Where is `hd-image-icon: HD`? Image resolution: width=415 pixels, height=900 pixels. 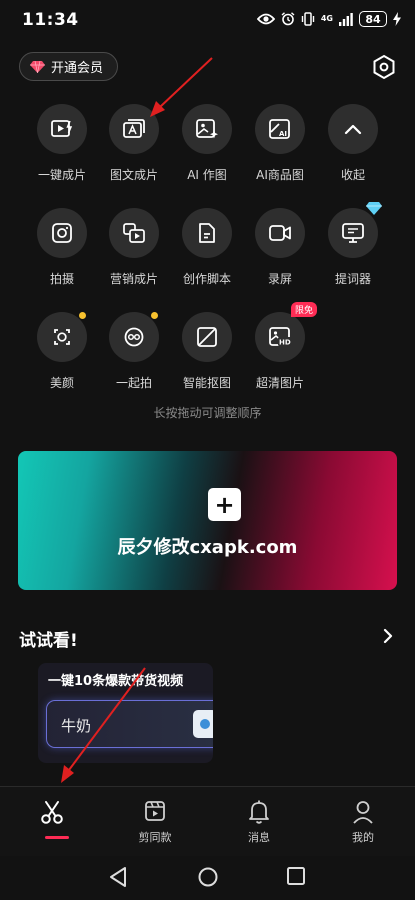 hd-image-icon: HD is located at coordinates (280, 337).